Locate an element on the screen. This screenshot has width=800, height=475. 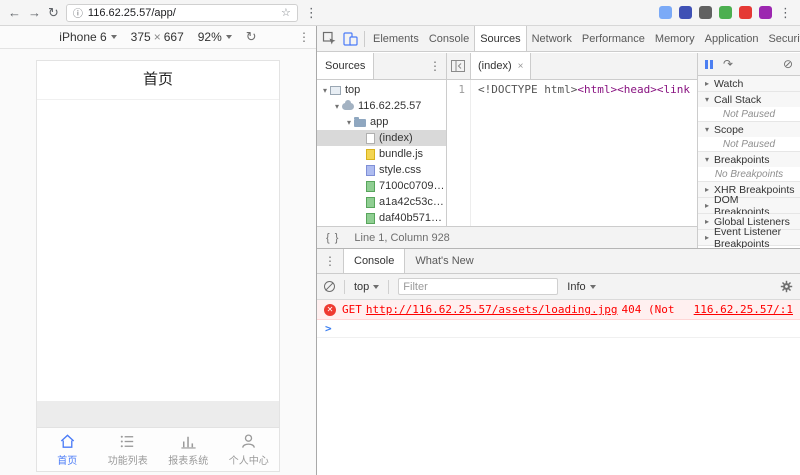
navigator-menu-icon: ⋮ is located at coordinates (435, 66).